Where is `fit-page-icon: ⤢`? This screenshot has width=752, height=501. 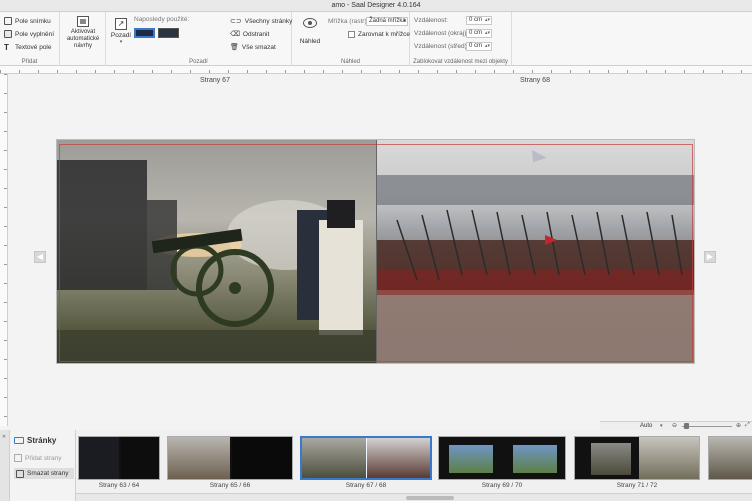
fit-page-icon: ⤢ is located at coordinates (747, 425).